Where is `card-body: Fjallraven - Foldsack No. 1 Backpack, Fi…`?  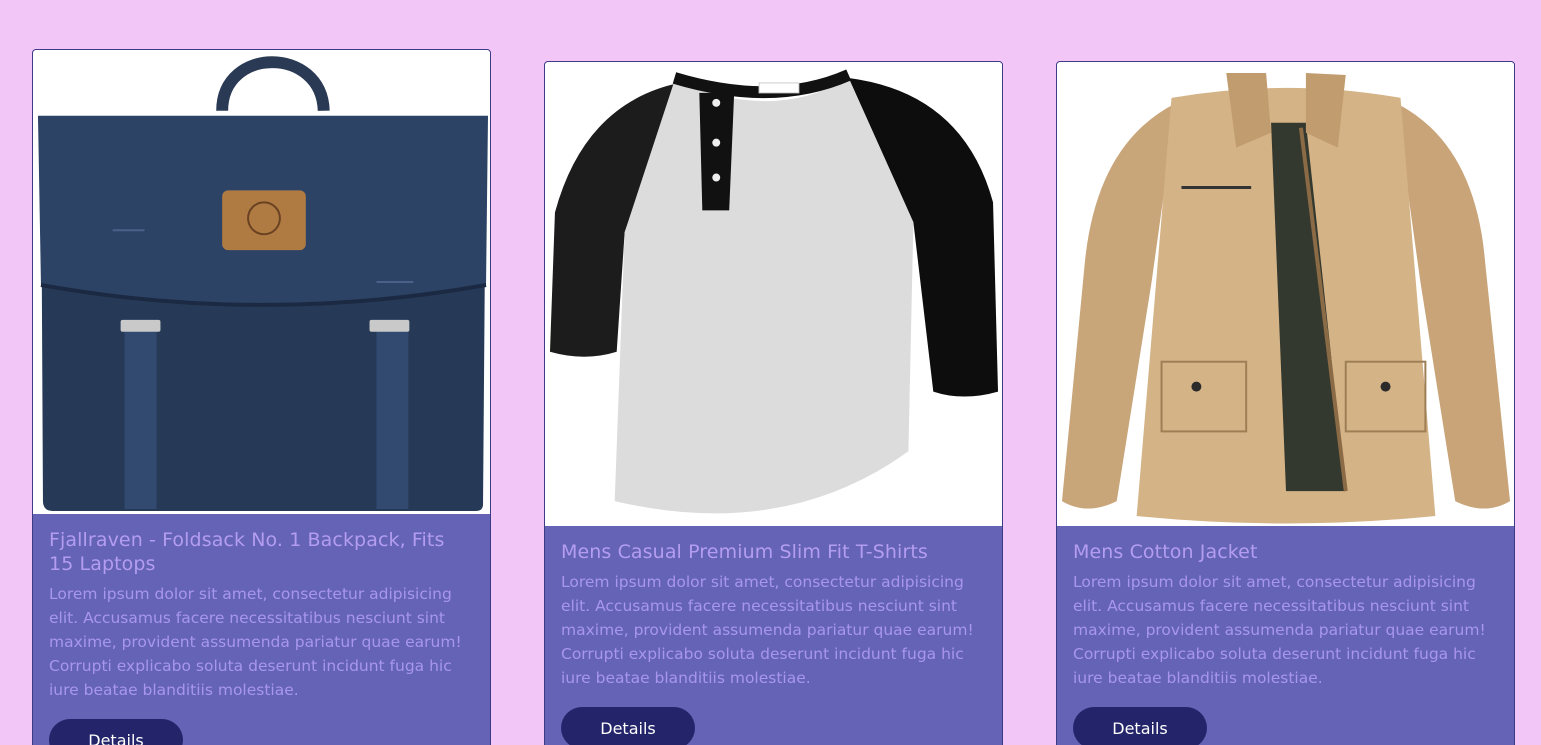
card-body: Fjallraven - Foldsack No. 1 Backpack, Fi… is located at coordinates (261, 629).